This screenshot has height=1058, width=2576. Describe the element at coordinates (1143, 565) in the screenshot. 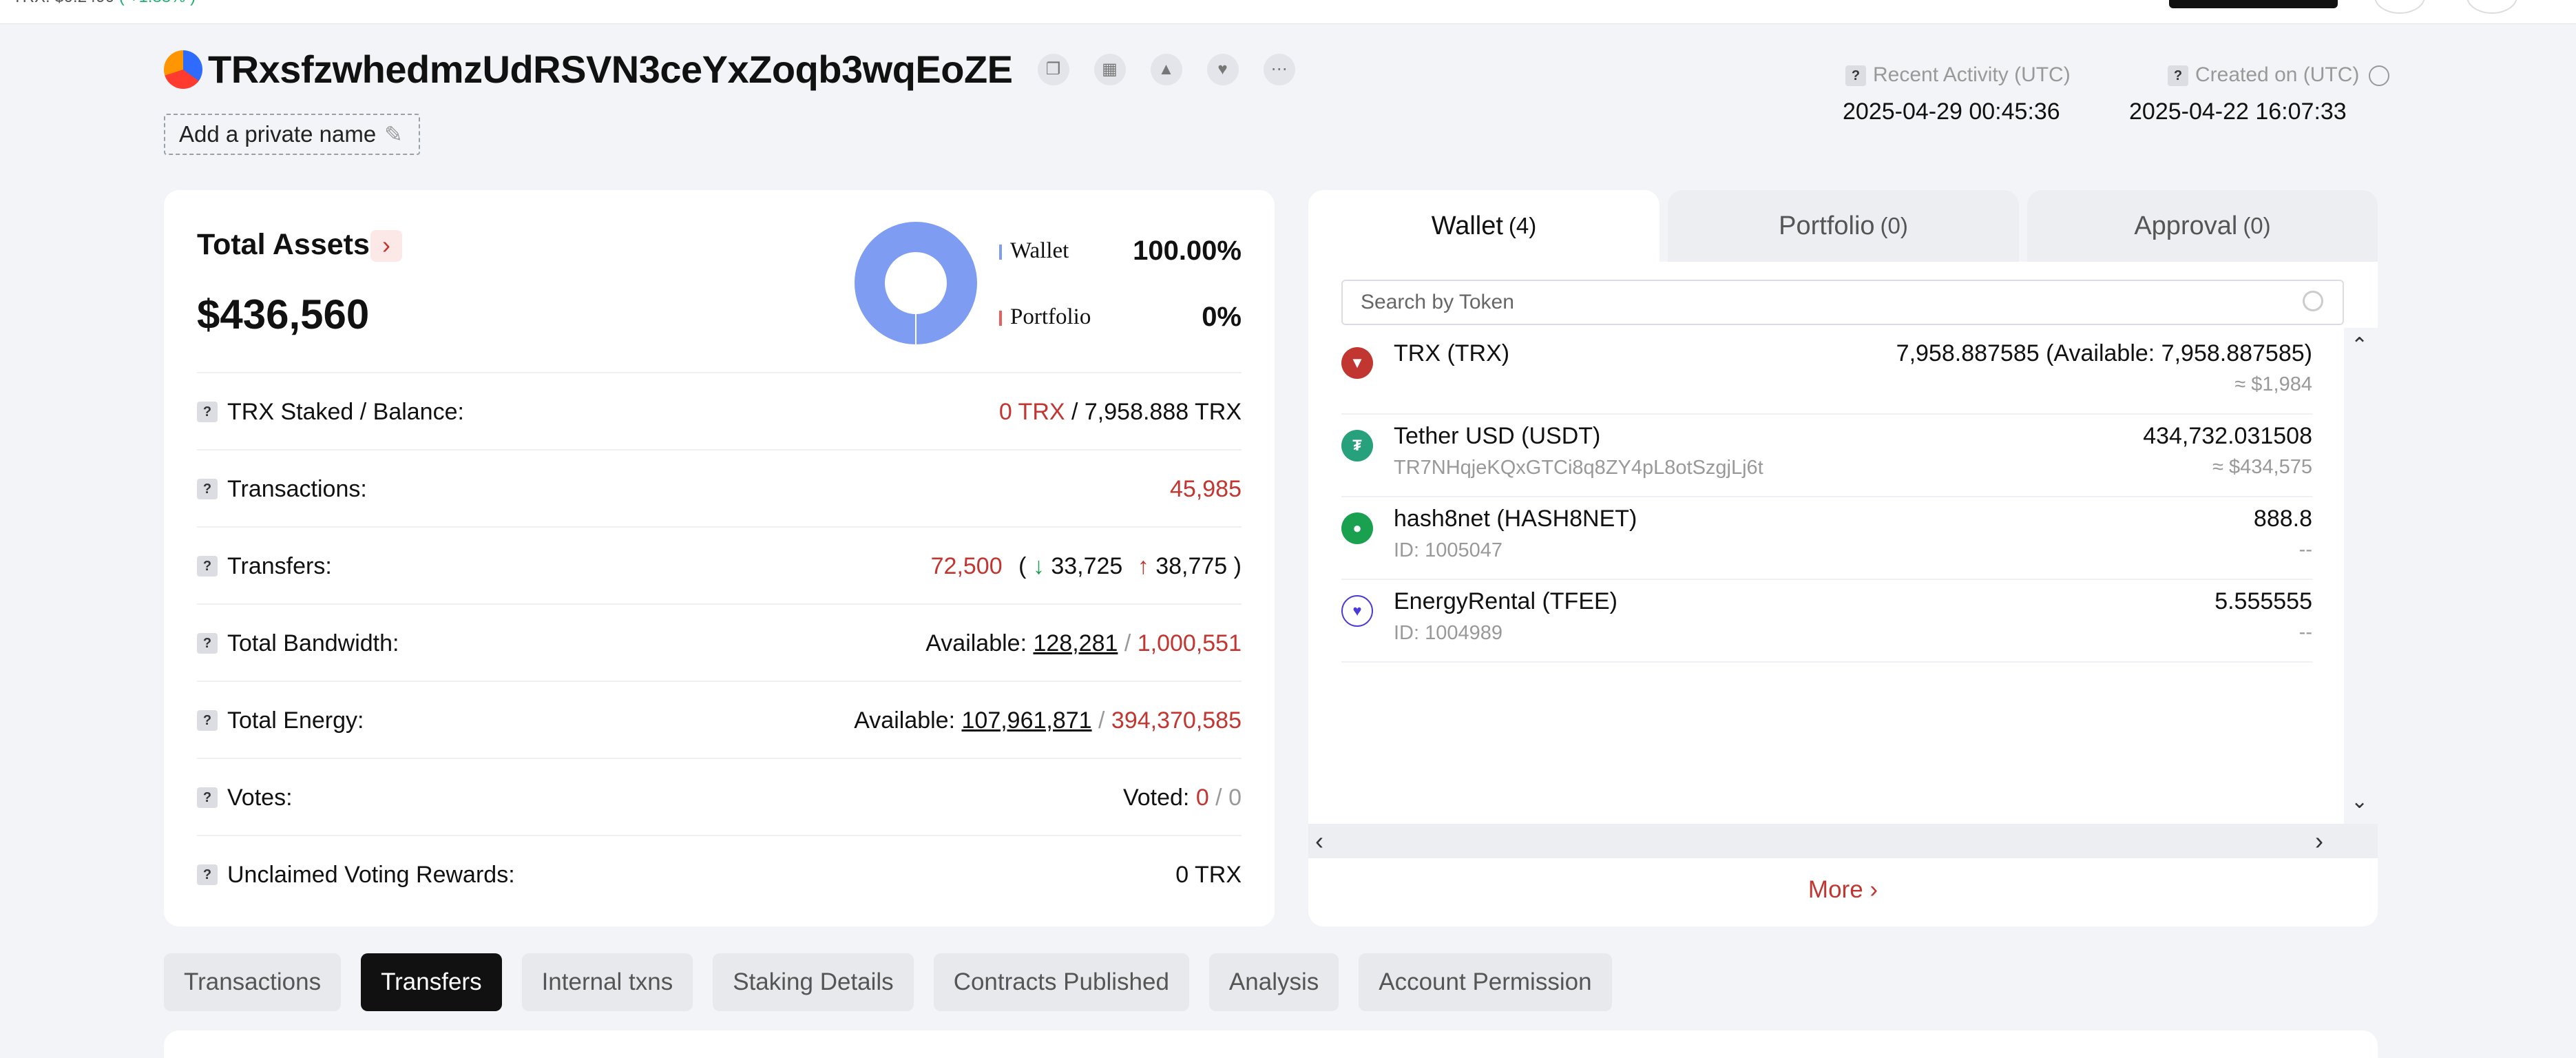

I see `arrow-up-icon: ↑` at that location.